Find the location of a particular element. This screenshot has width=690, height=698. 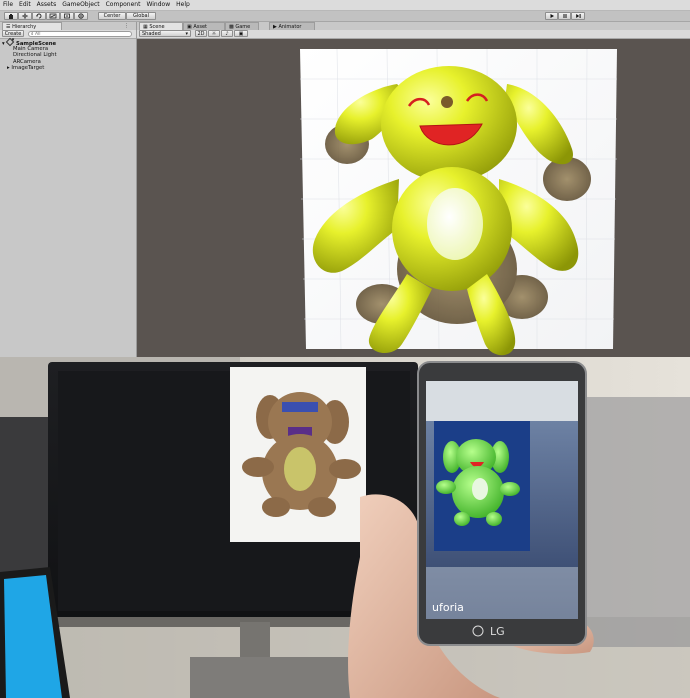

transform-icon is located at coordinates (81, 16).